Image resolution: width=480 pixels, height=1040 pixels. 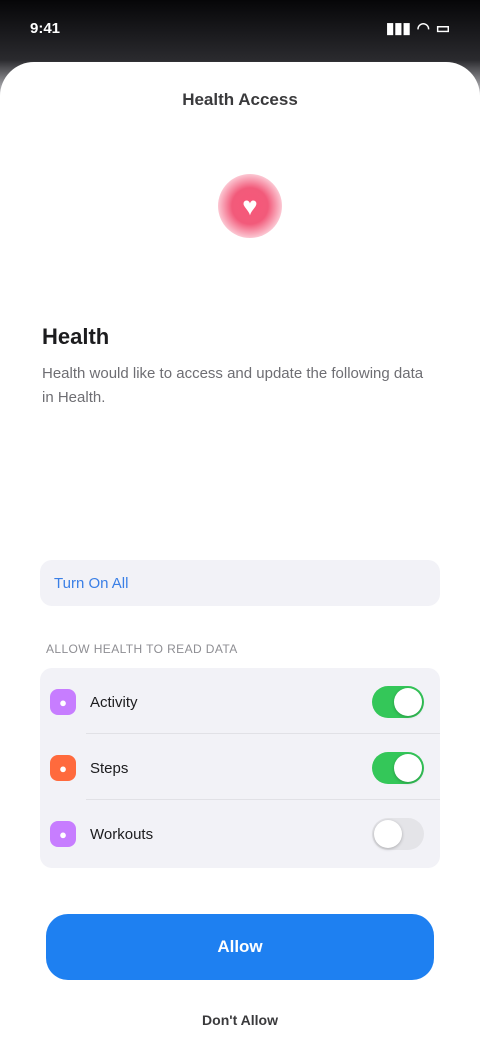 What do you see at coordinates (63, 834) in the screenshot?
I see `workout-icon: ●` at bounding box center [63, 834].